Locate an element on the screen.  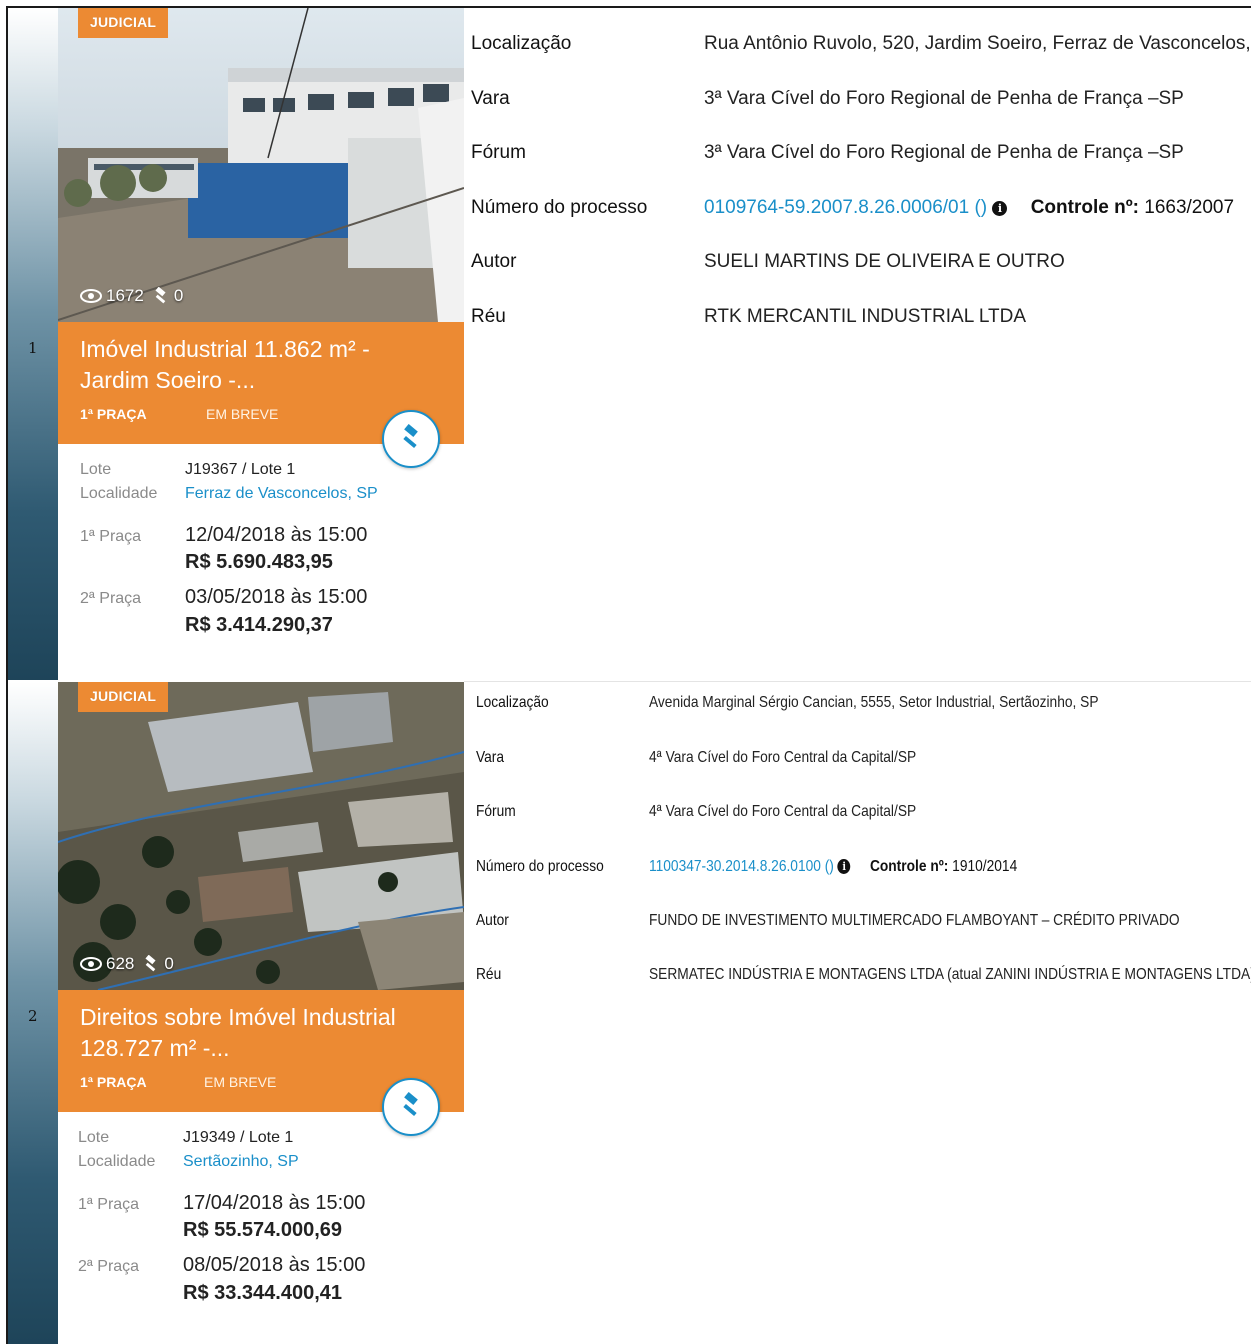
praca2-date: 03/05/2018 às 15:00 is located at coordinates (276, 597).